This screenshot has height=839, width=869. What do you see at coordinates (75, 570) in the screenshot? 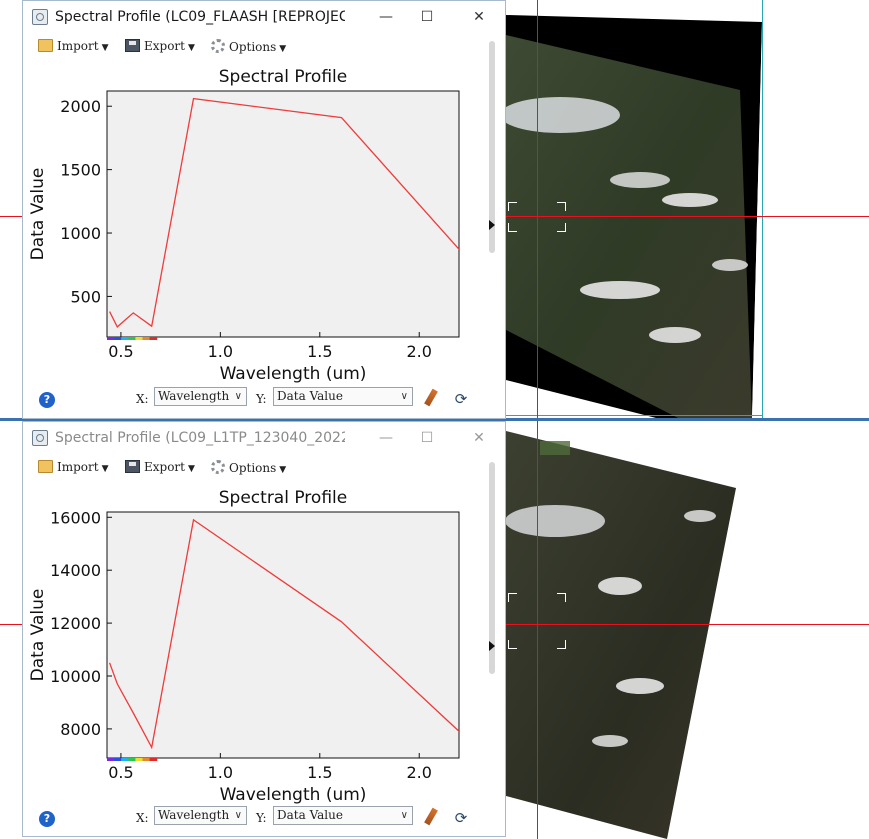
I see `y-tick-label: 14000` at bounding box center [75, 570].